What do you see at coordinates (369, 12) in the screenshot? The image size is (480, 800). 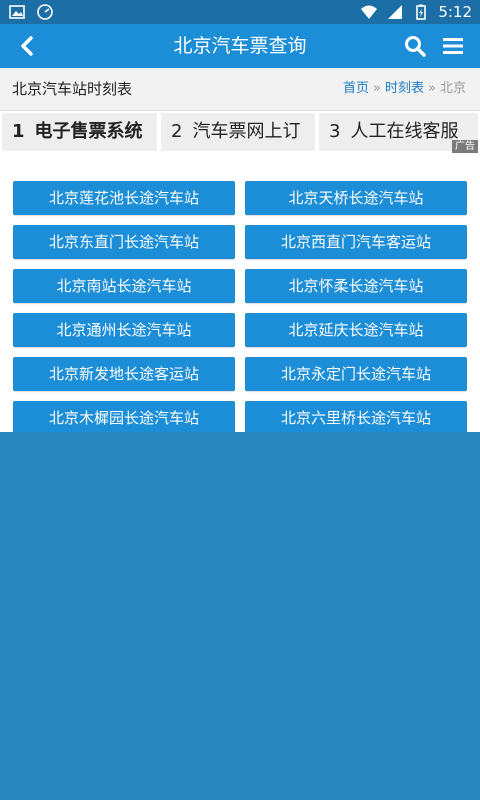 I see `wifi-icon` at bounding box center [369, 12].